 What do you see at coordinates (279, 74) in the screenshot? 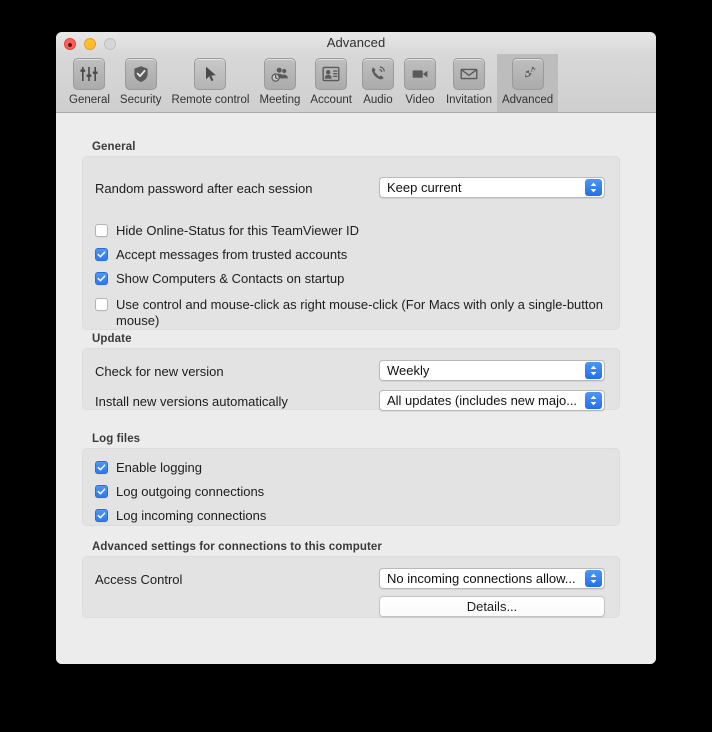
I see `group-clock-icon` at bounding box center [279, 74].